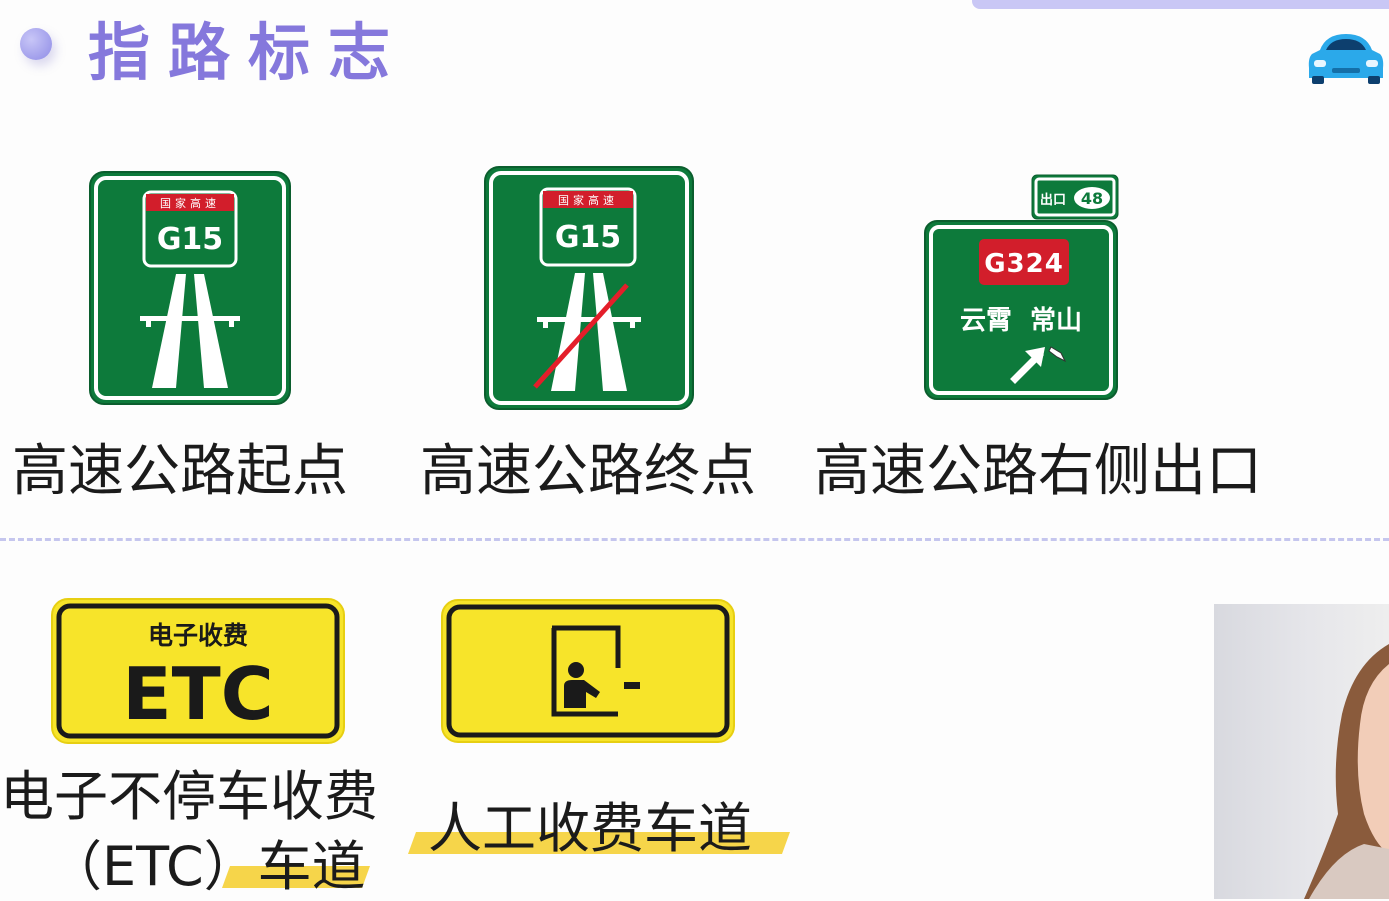  Describe the element at coordinates (1301, 751) in the screenshot. I see `presenter-video` at that location.